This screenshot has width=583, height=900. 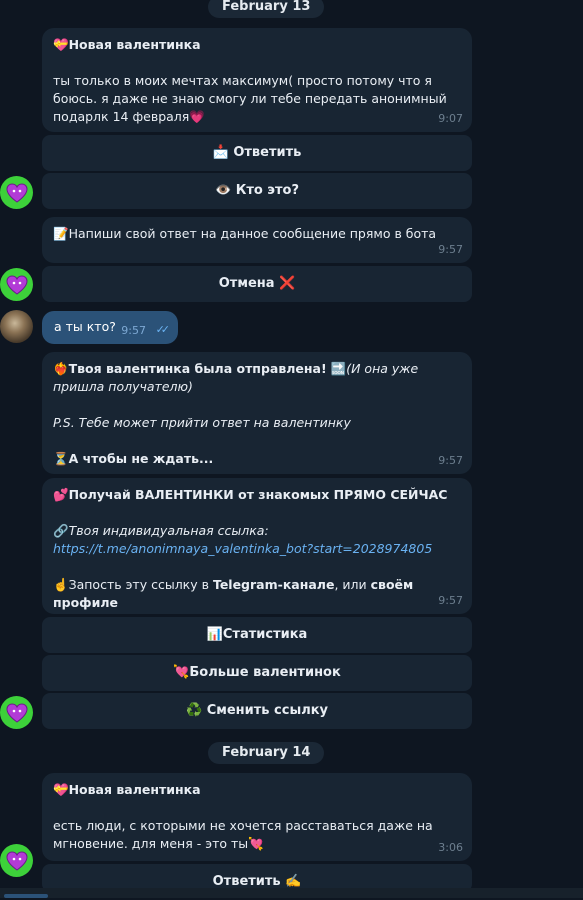 I want to click on outgoing-message: а ты кто? 9:57 ✓✓, so click(x=110, y=327).